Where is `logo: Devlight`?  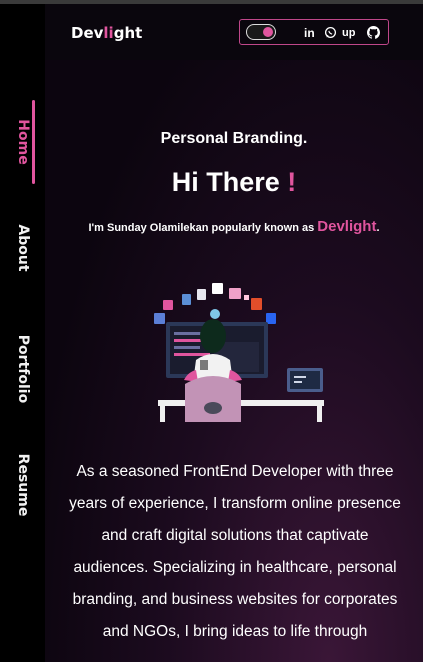
logo: Devlight is located at coordinates (106, 33).